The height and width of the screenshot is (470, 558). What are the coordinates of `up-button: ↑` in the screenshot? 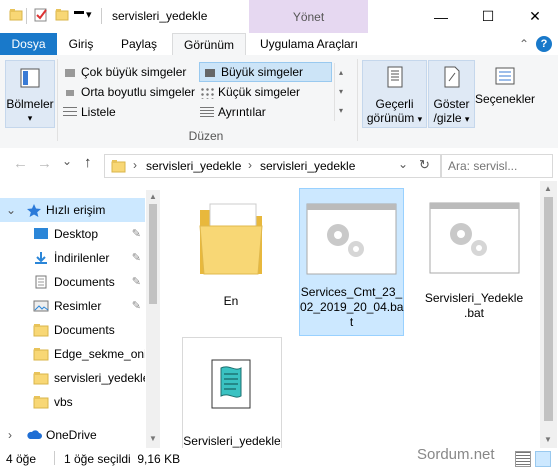 It's located at (88, 162).